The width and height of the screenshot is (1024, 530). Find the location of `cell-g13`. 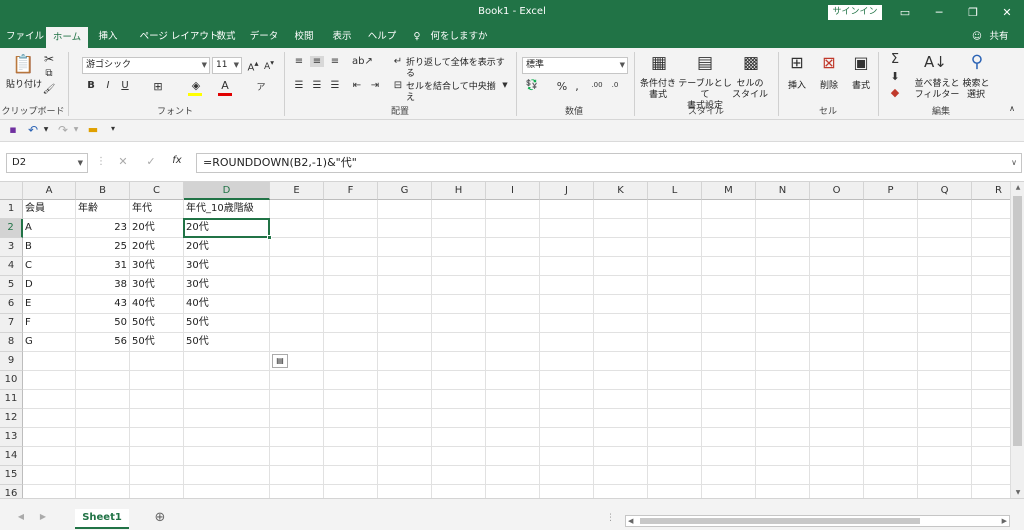

cell-g13 is located at coordinates (405, 437).